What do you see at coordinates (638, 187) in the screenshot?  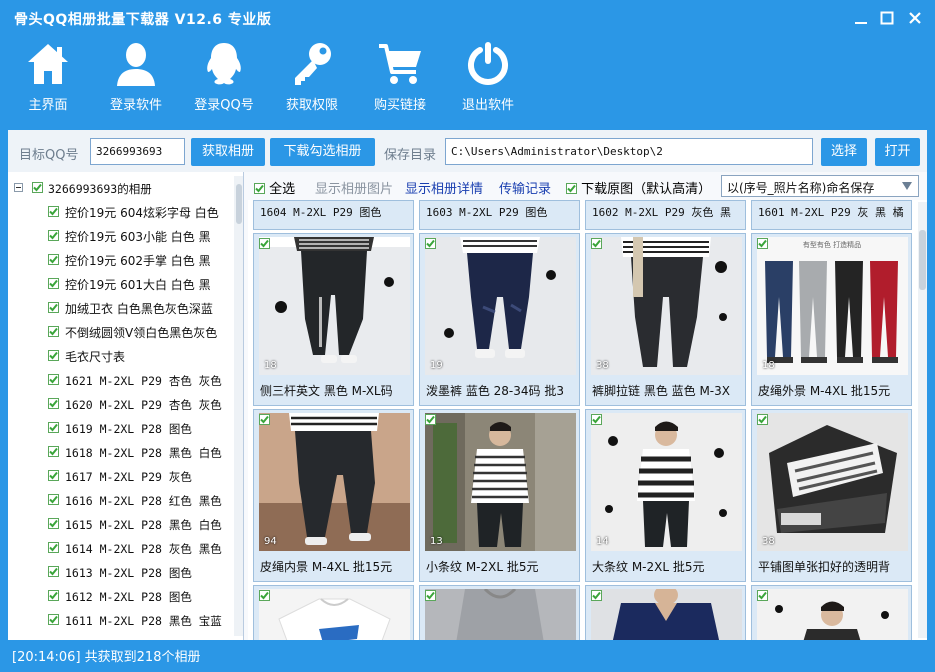 I see `download-original-checkbox: 下载原图（默认高清）` at bounding box center [638, 187].